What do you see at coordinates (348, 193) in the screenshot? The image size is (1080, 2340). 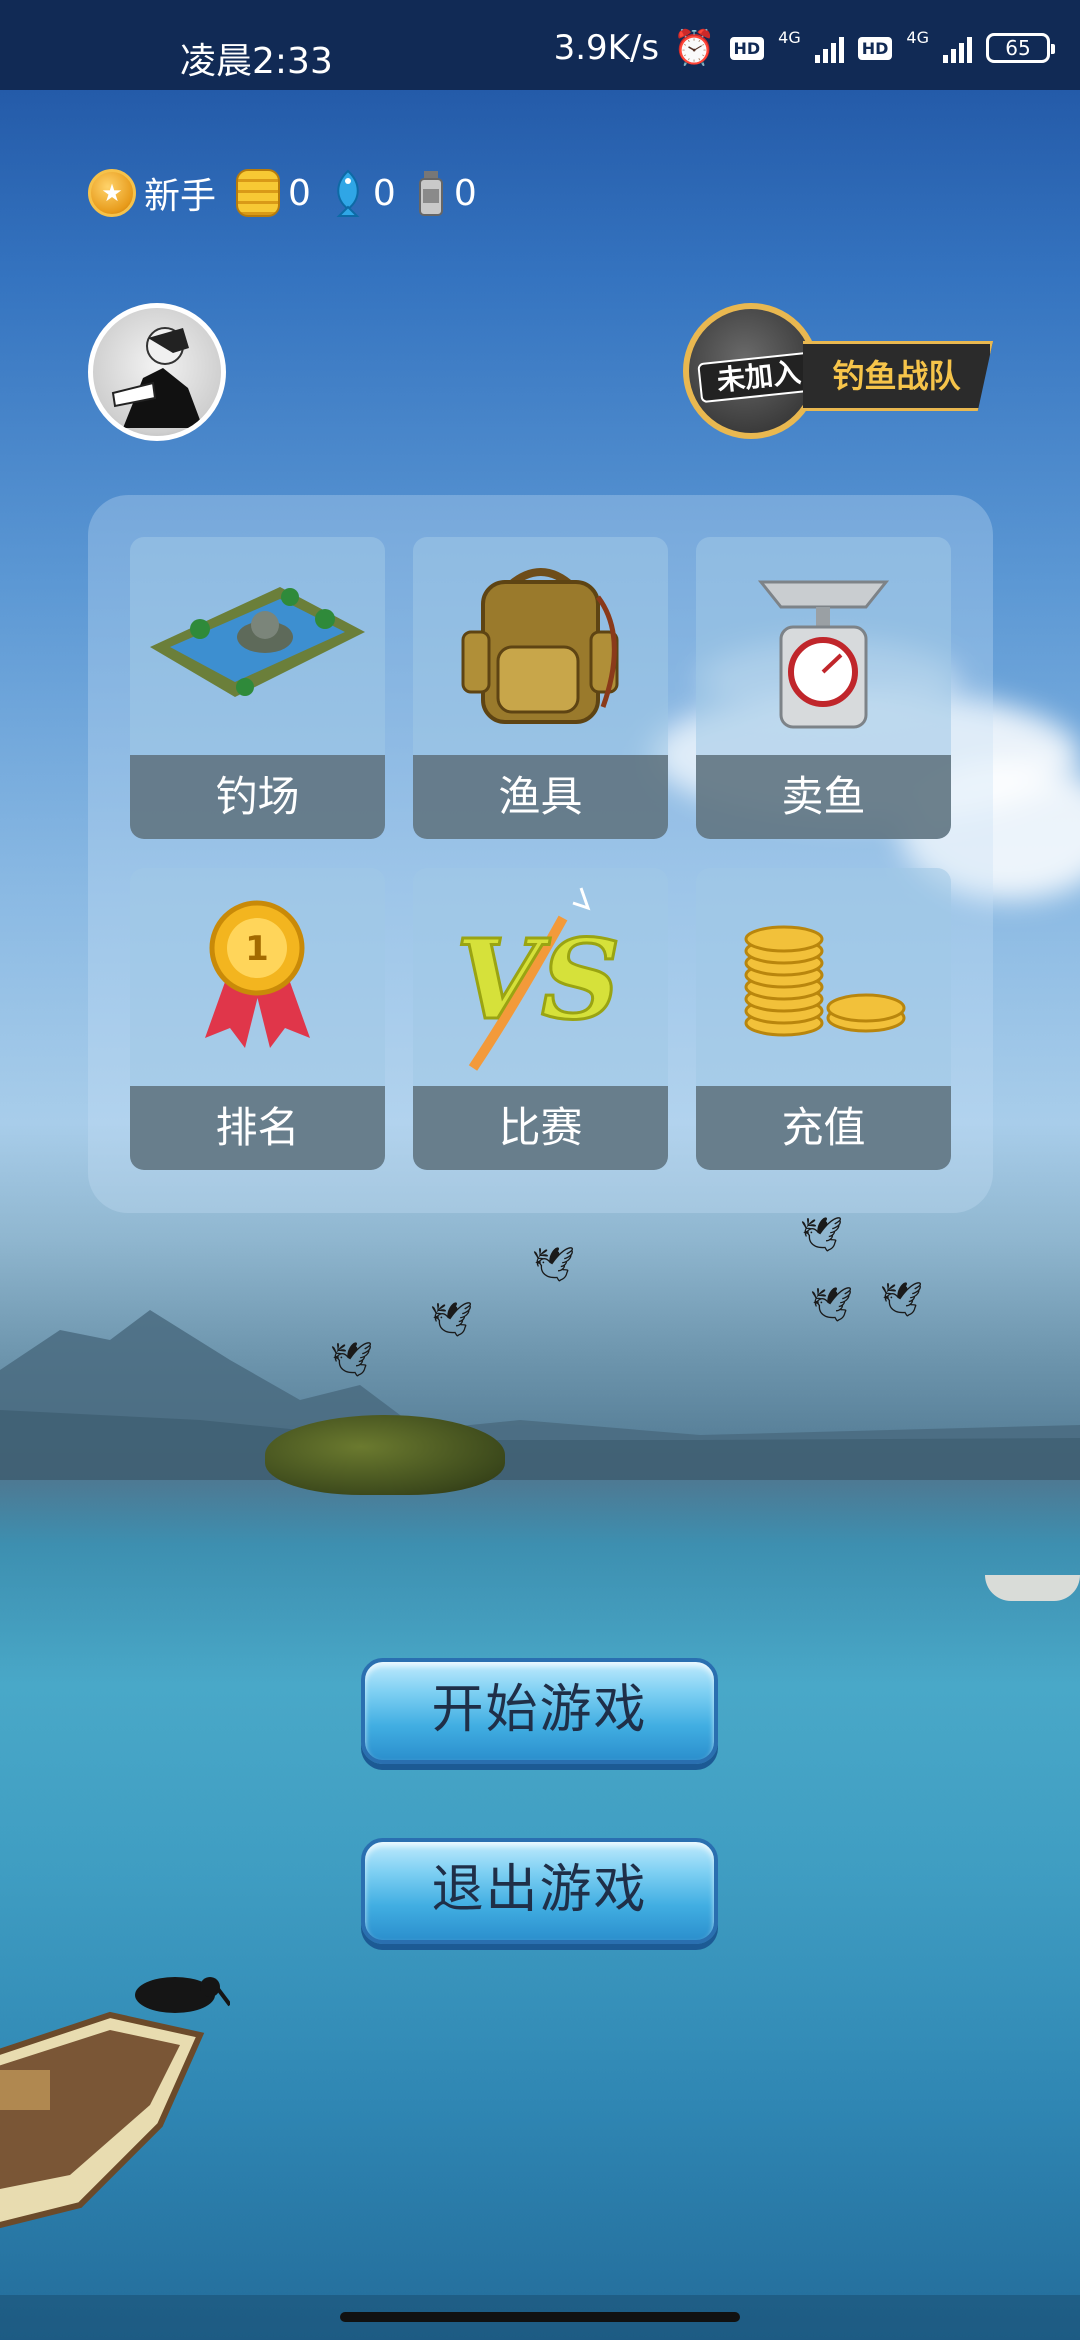 I see `fish-icon` at bounding box center [348, 193].